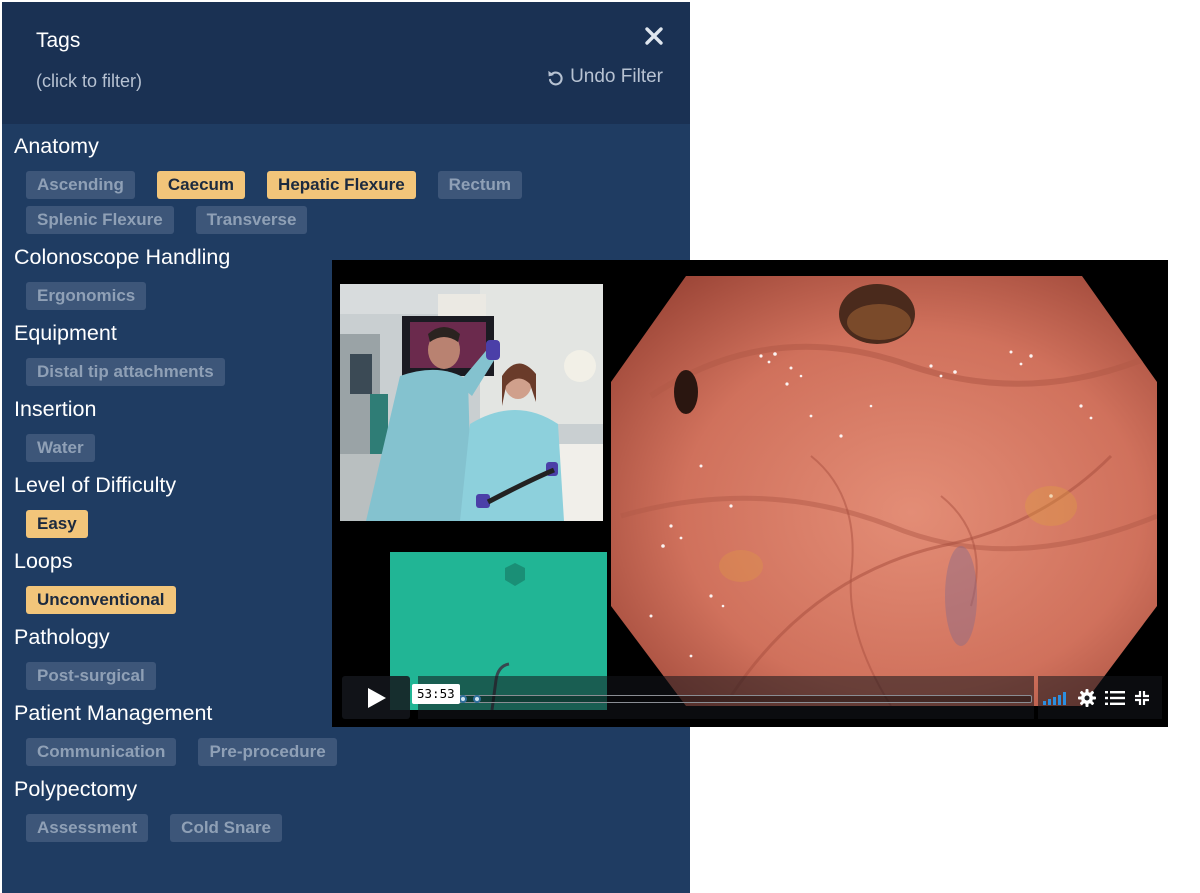  Describe the element at coordinates (226, 828) in the screenshot. I see `tag-chip: Cold Snare` at that location.